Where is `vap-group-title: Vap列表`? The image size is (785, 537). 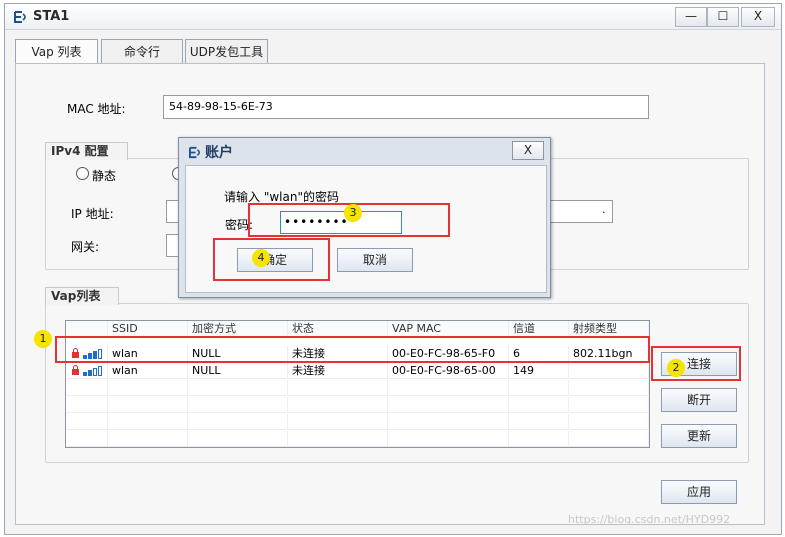
vap-group-title: Vap列表 is located at coordinates (82, 296).